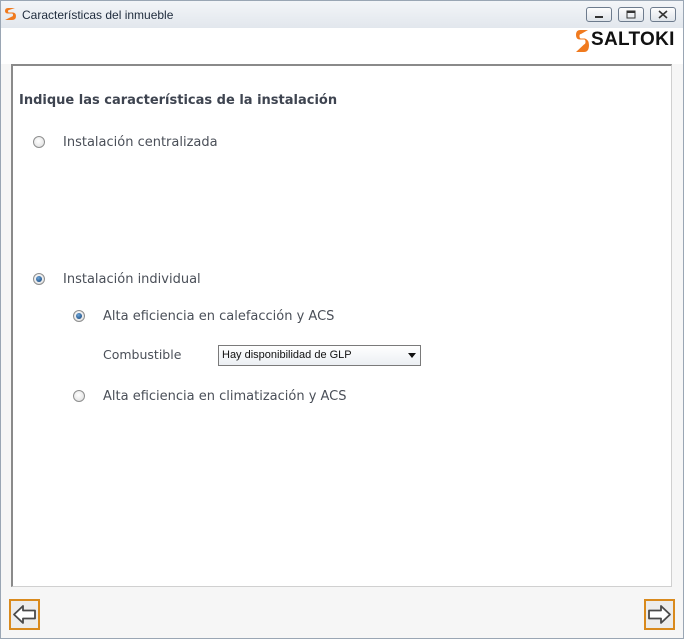 This screenshot has height=639, width=684. What do you see at coordinates (132, 279) in the screenshot?
I see `label-individual: Instalación individual` at bounding box center [132, 279].